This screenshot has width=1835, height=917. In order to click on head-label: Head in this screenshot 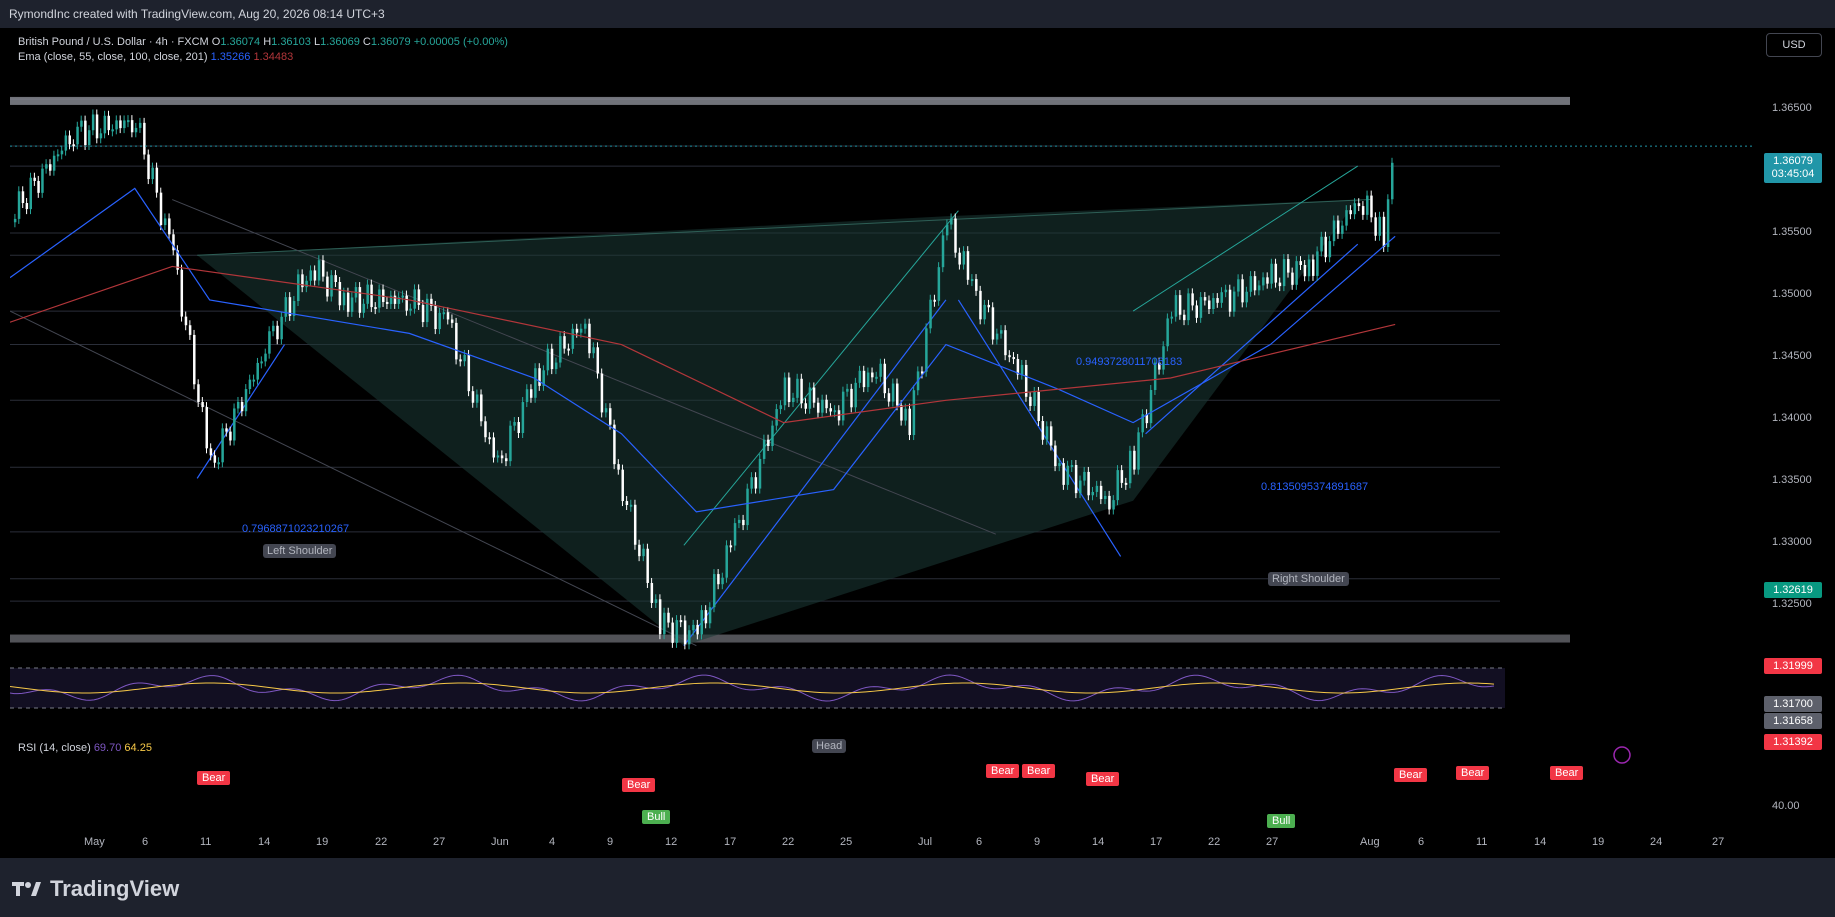, I will do `click(829, 746)`.